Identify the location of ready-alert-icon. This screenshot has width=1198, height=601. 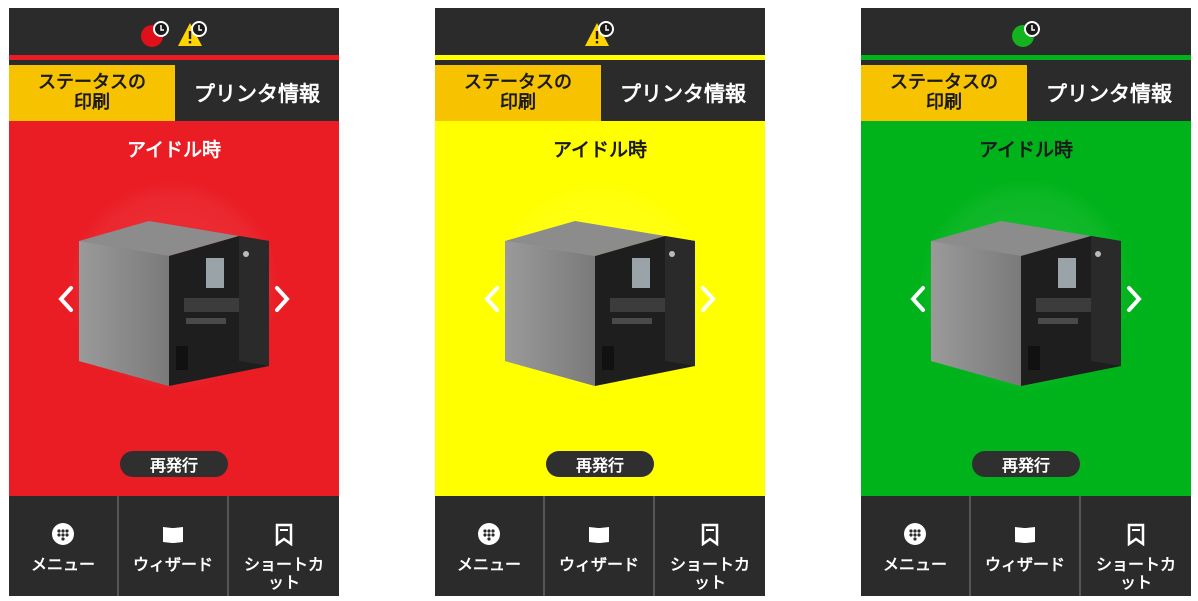
(1026, 34).